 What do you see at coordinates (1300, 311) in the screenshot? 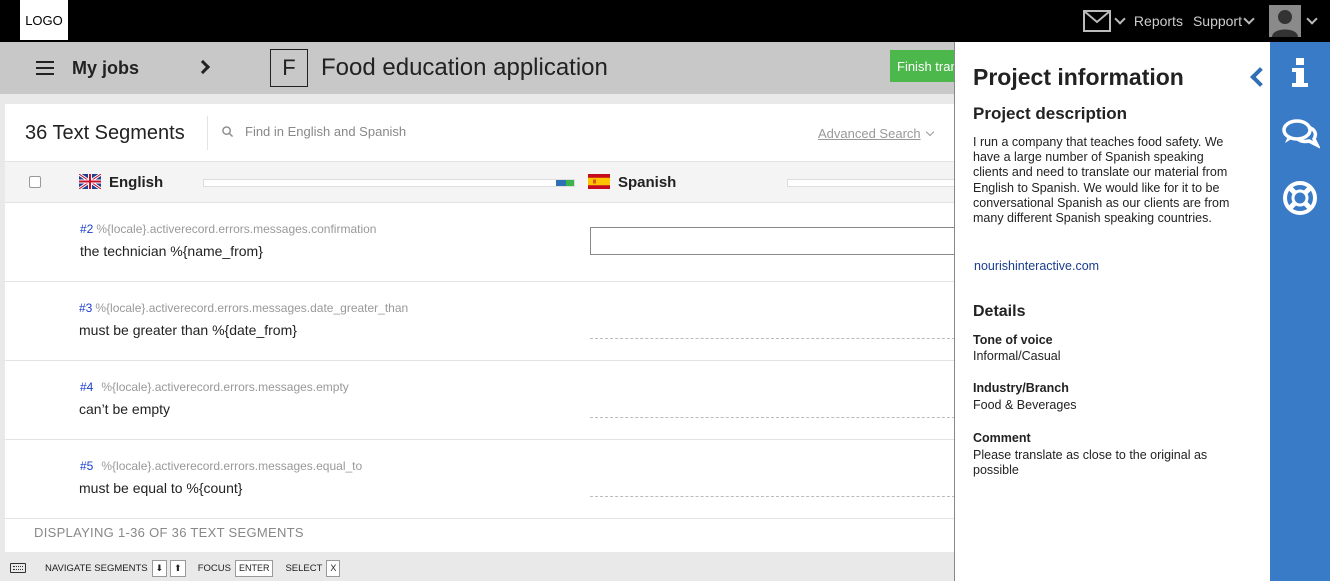
I see `right-sidebar` at bounding box center [1300, 311].